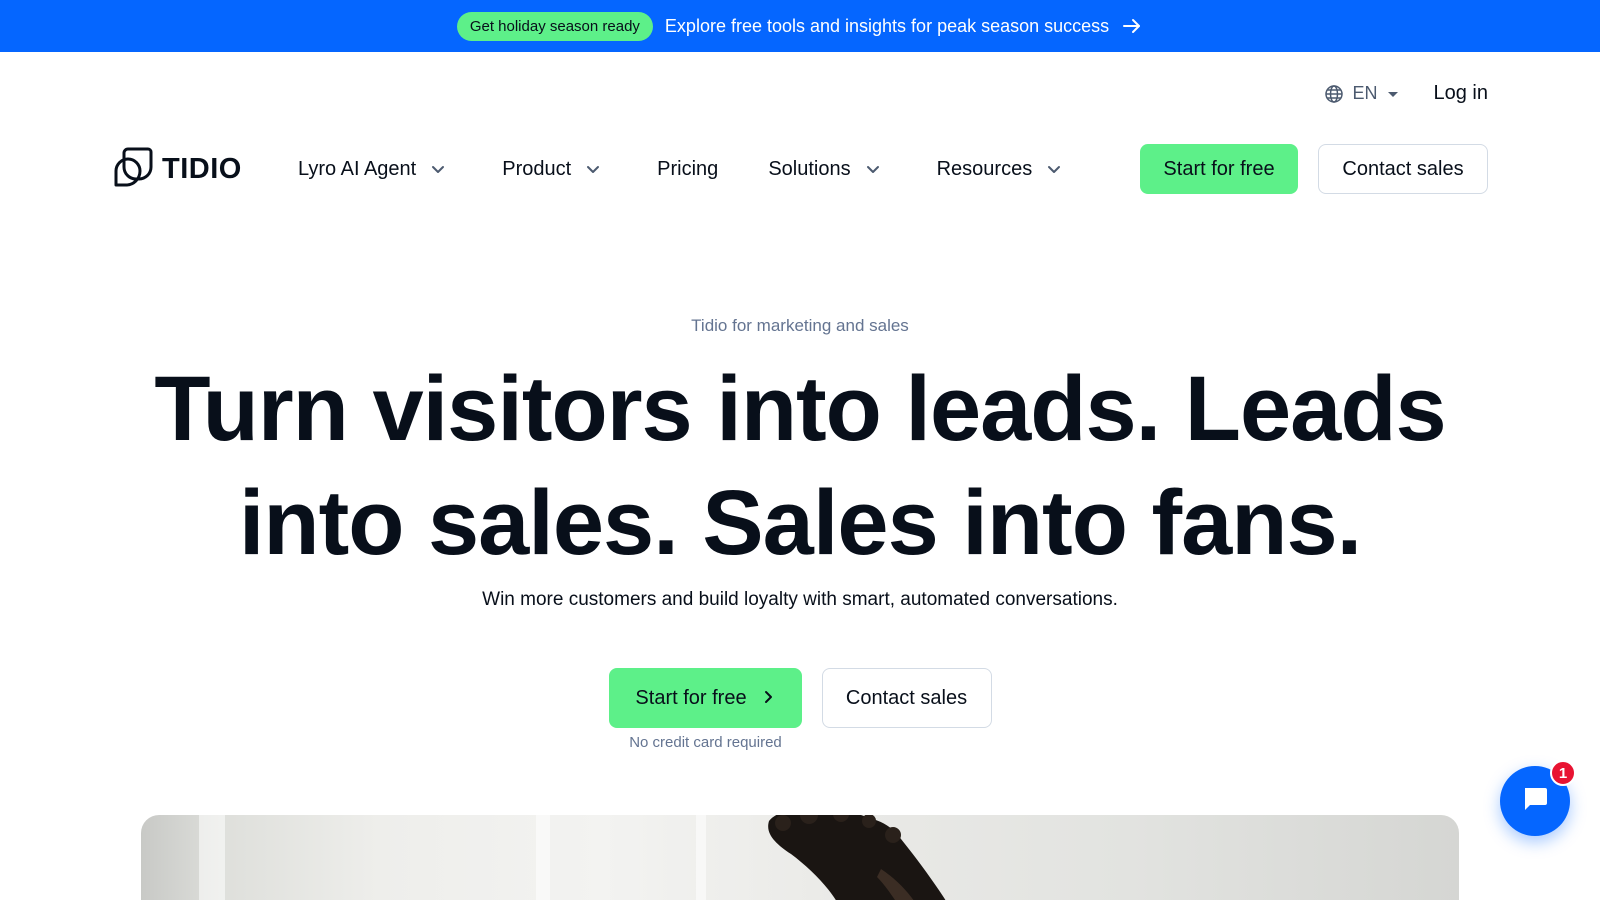 The width and height of the screenshot is (1600, 900). Describe the element at coordinates (1314, 169) in the screenshot. I see `nav-actions: Start for free Contact sales` at that location.